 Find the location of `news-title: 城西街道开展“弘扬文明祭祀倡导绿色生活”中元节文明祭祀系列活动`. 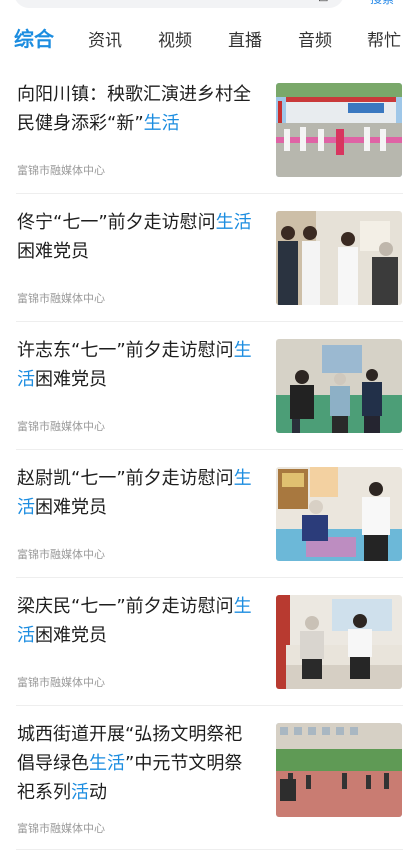

news-title: 城西街道开展“弘扬文明祭祀倡导绿色生活”中元节文明祭祀系列活动 is located at coordinates (137, 763).